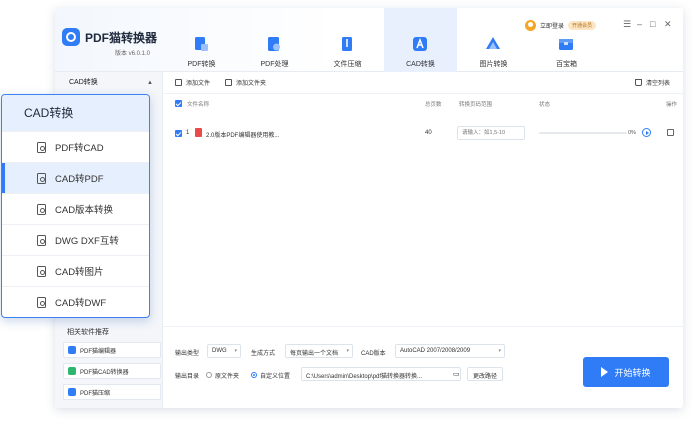  Describe the element at coordinates (347, 44) in the screenshot. I see `compress-icon` at that location.